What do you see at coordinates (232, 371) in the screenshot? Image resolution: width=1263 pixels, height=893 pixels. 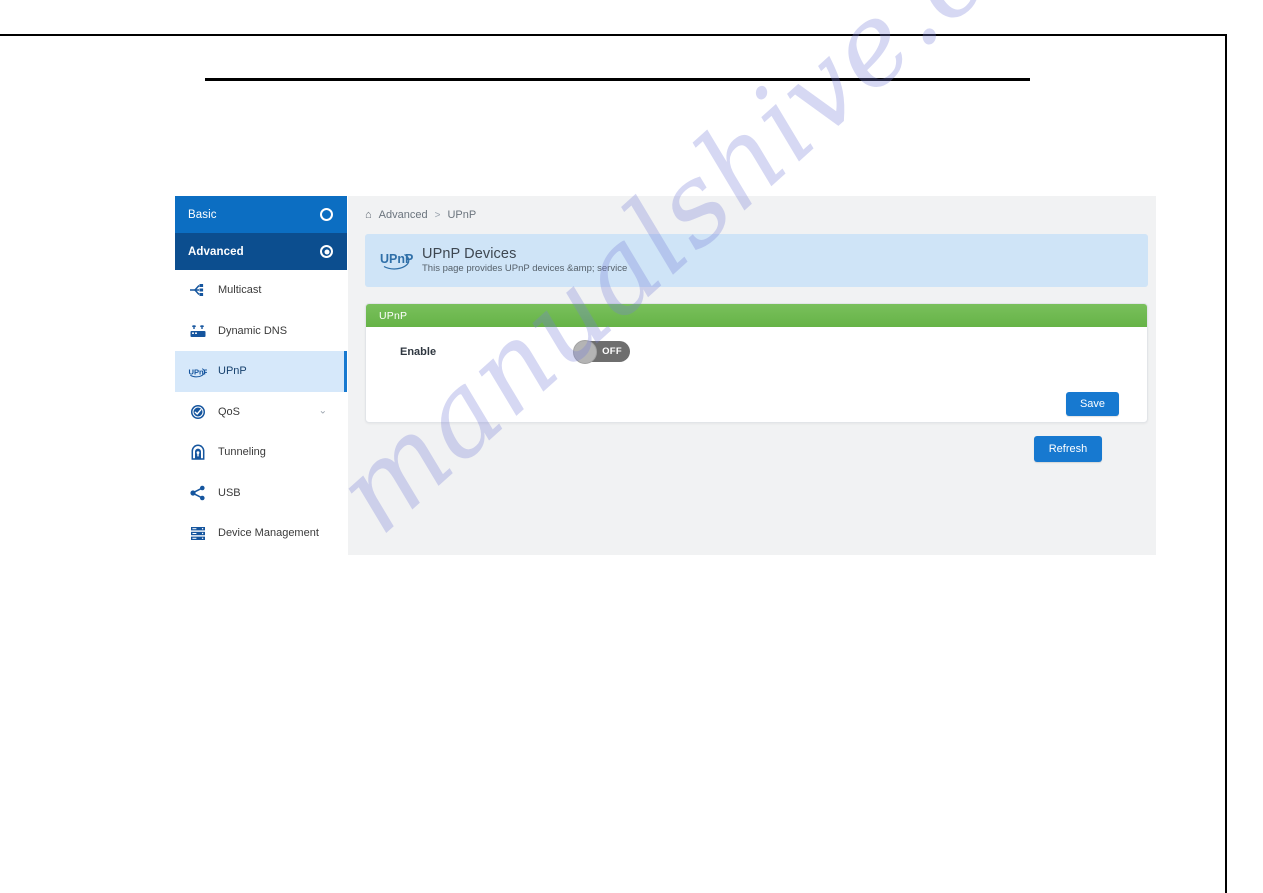 I see `sidebar-item-upnp-label: UPnP` at bounding box center [232, 371].